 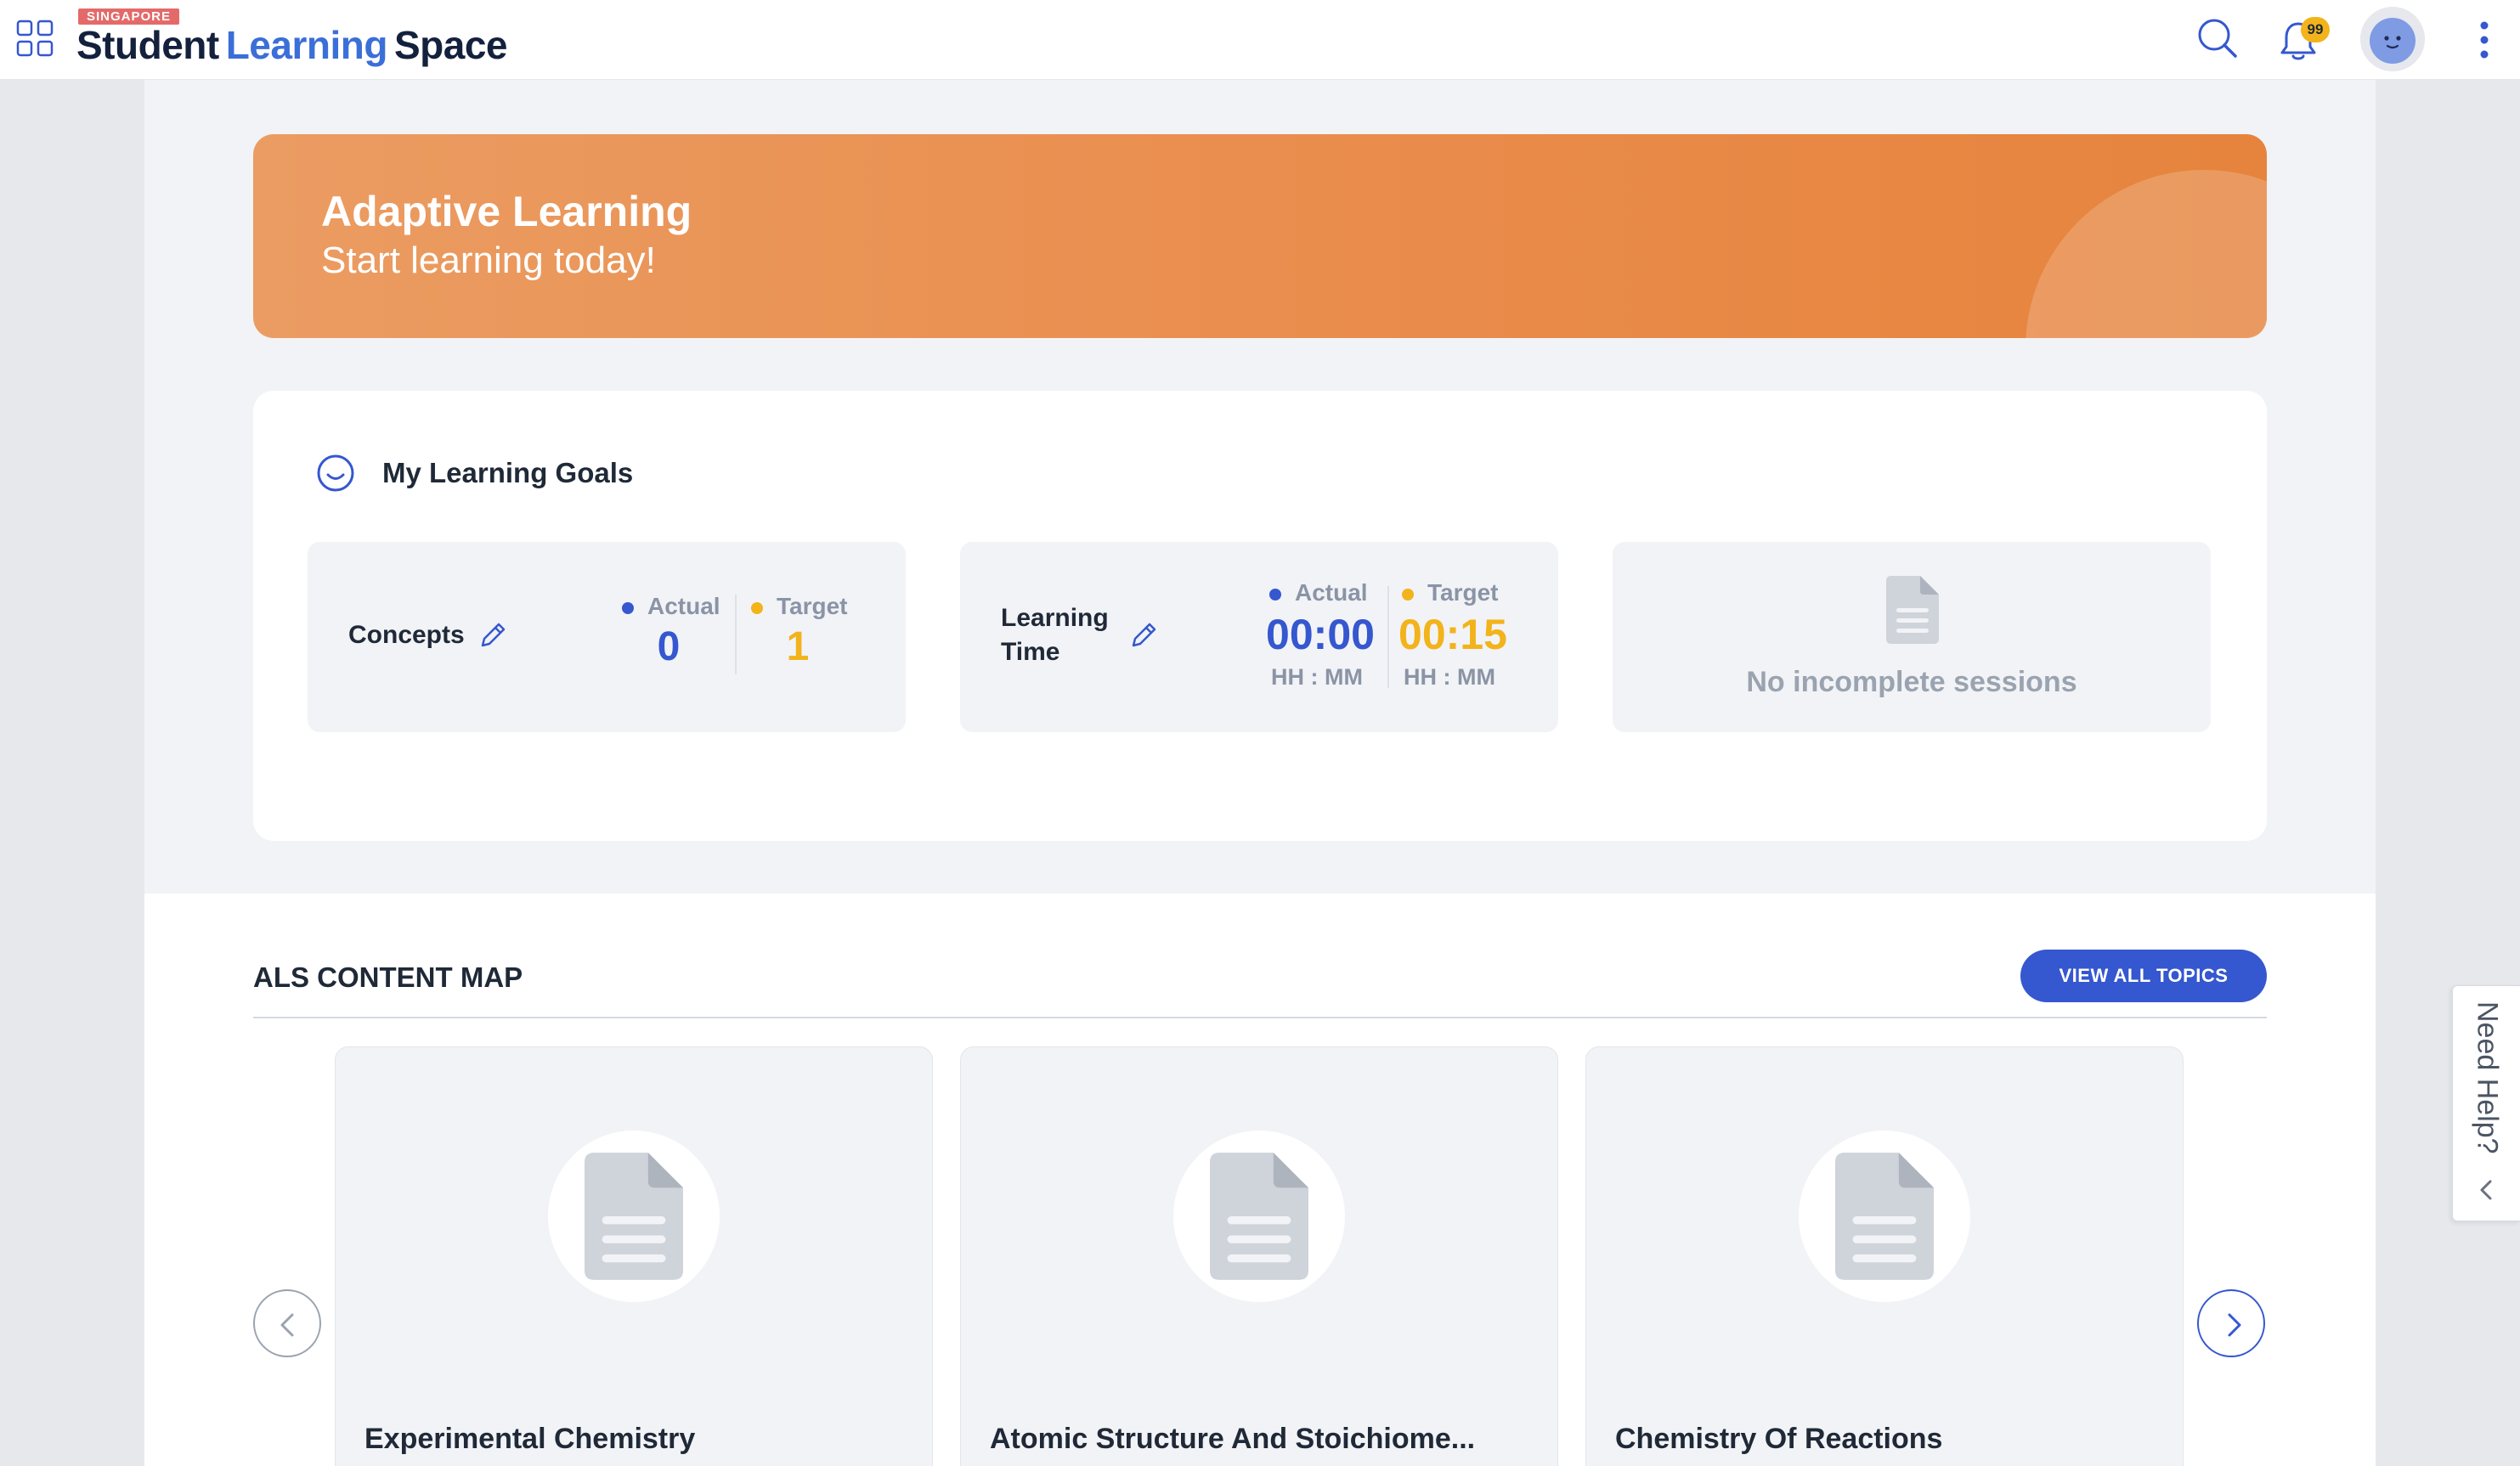 What do you see at coordinates (493, 635) in the screenshot?
I see `edit-concepts-icon` at bounding box center [493, 635].